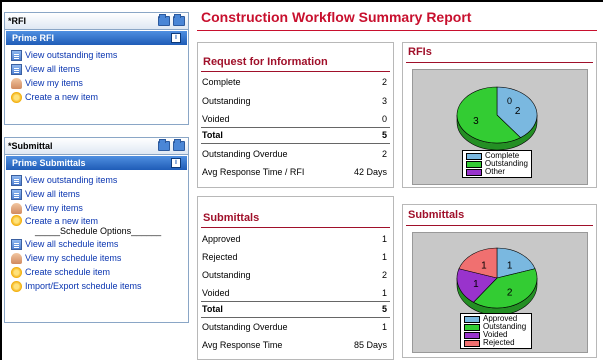 The width and height of the screenshot is (603, 360). I want to click on prime-rfi-section-bar: Prime RFI i, so click(96, 38).